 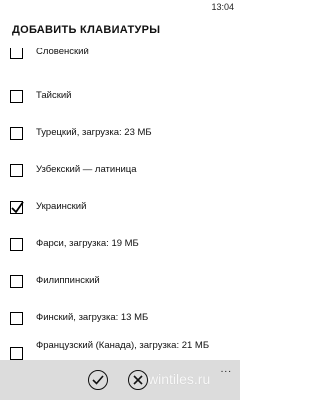 I want to click on cancel-button, so click(x=138, y=380).